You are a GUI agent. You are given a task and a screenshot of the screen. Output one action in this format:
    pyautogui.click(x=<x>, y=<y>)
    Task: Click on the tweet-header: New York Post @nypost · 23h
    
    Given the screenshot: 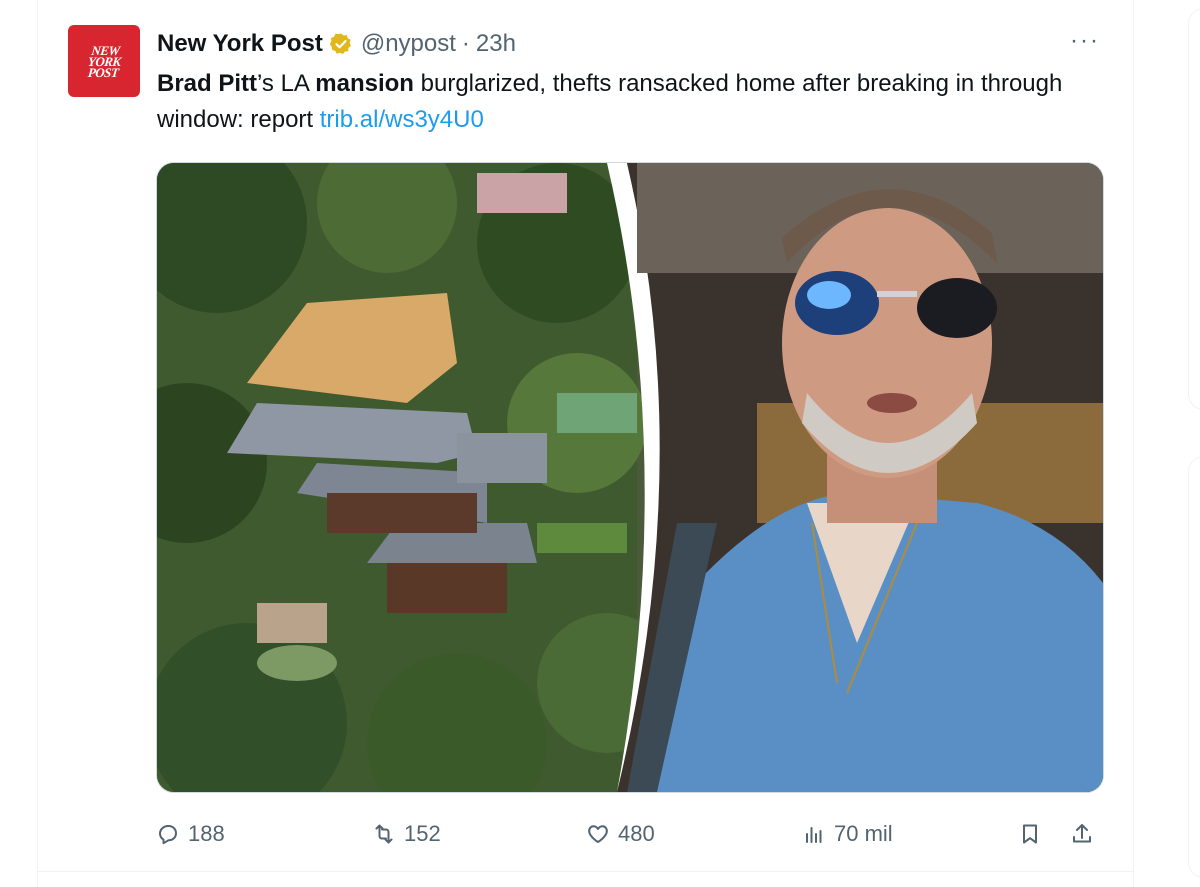 What is the action you would take?
    pyautogui.click(x=336, y=44)
    